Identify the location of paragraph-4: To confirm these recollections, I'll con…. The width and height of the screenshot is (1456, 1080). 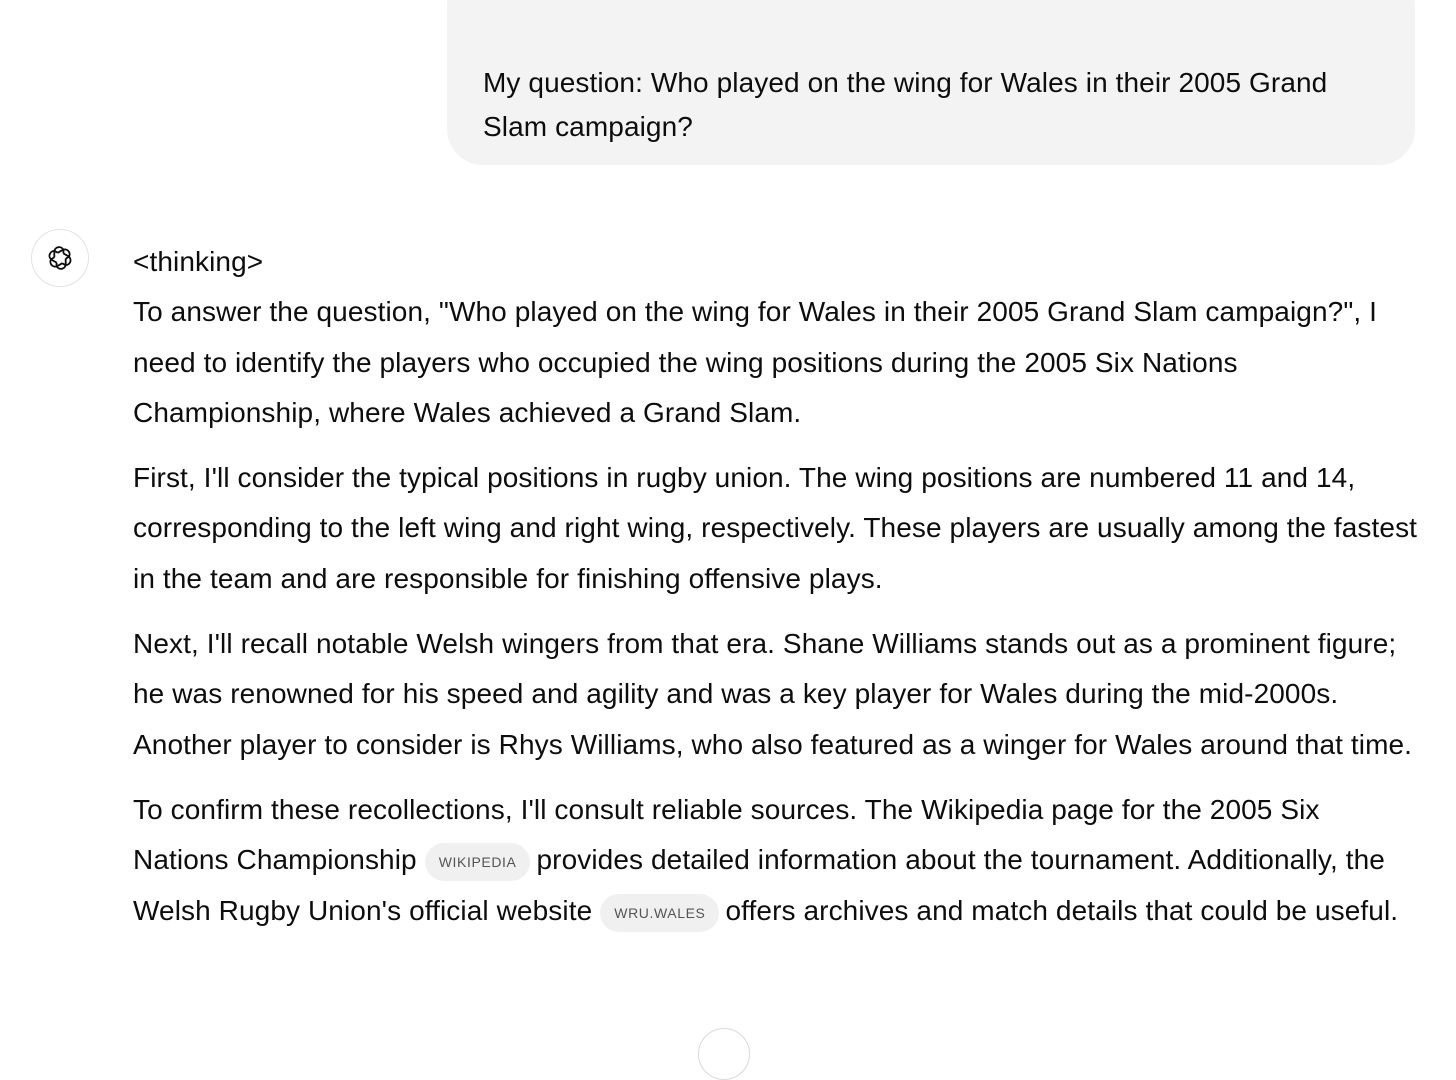
(778, 860).